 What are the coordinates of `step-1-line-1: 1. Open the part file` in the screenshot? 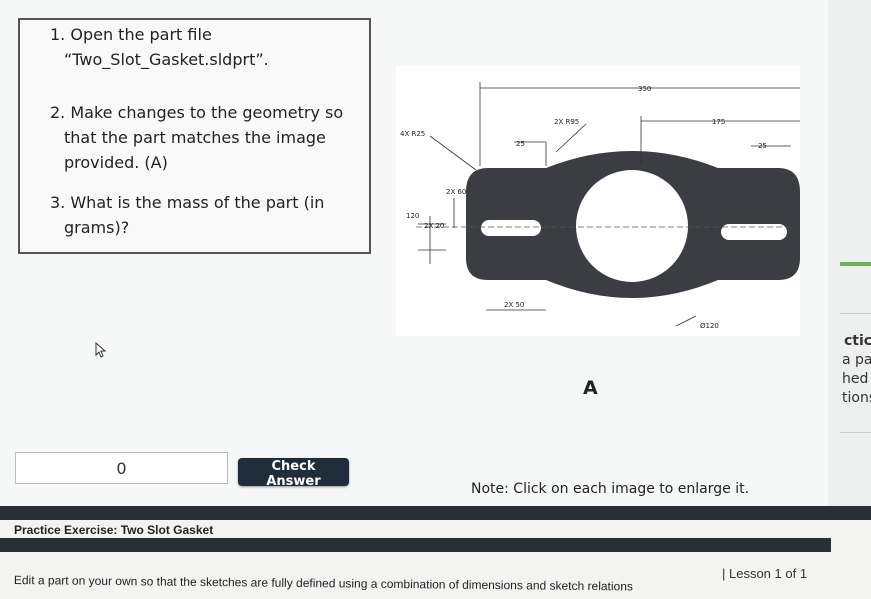 It's located at (131, 34).